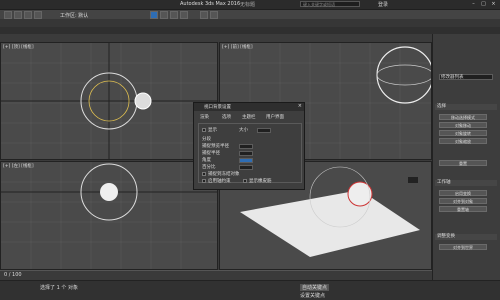 The image size is (500, 300). What do you see at coordinates (246, 160) in the screenshot?
I see `angle-field` at bounding box center [246, 160].